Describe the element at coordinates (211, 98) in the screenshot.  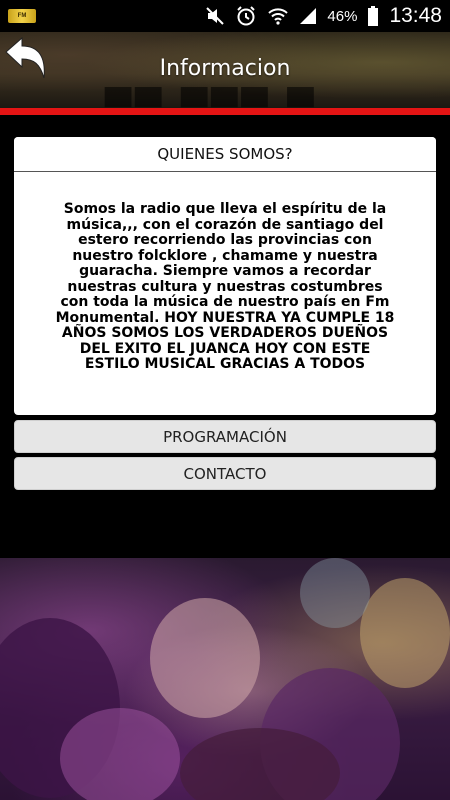
I see `header-background-image: ▀▀ ▀▀▀ ▀` at that location.